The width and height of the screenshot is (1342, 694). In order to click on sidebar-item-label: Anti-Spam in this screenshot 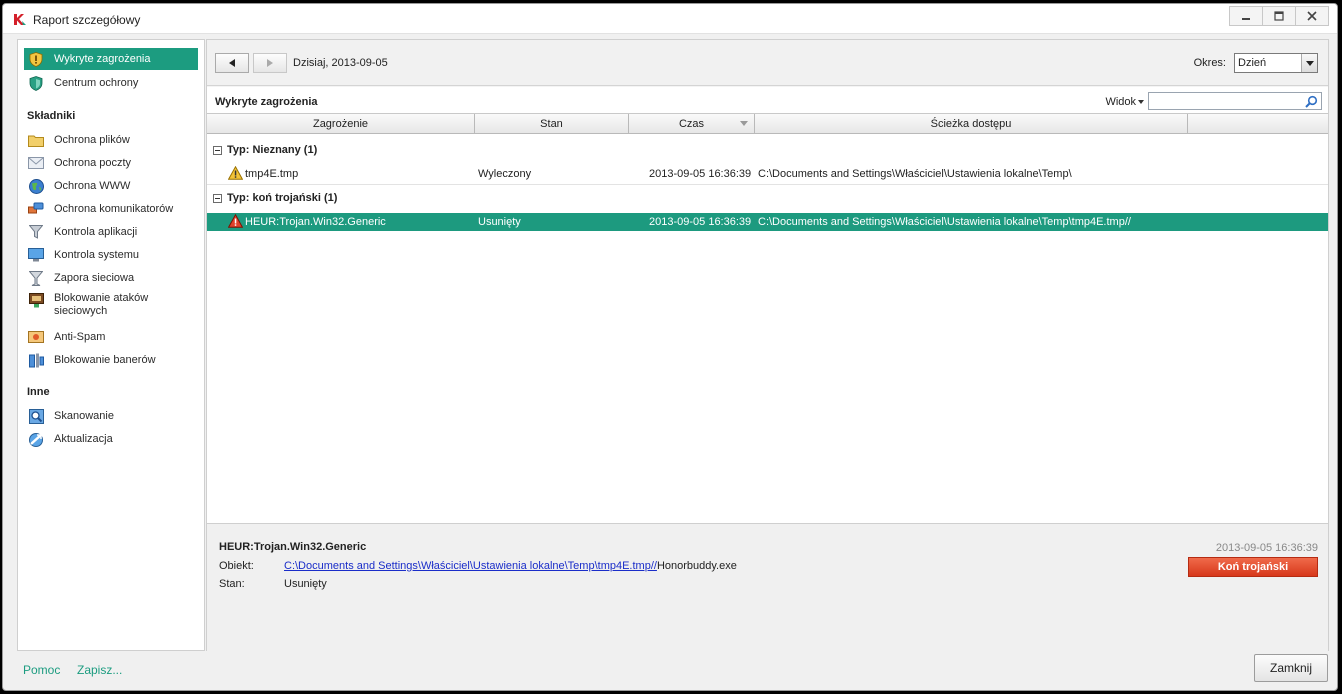, I will do `click(80, 337)`.